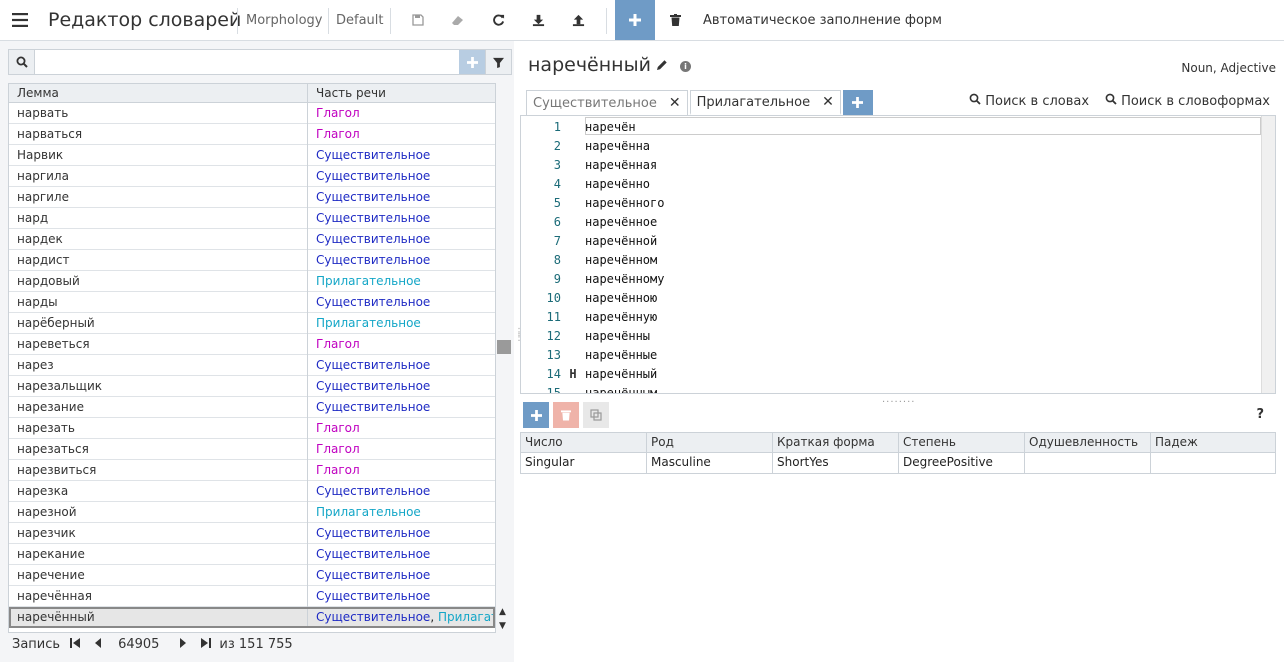 The width and height of the screenshot is (1284, 662). I want to click on tab-noun: Существительное ✕, so click(607, 102).